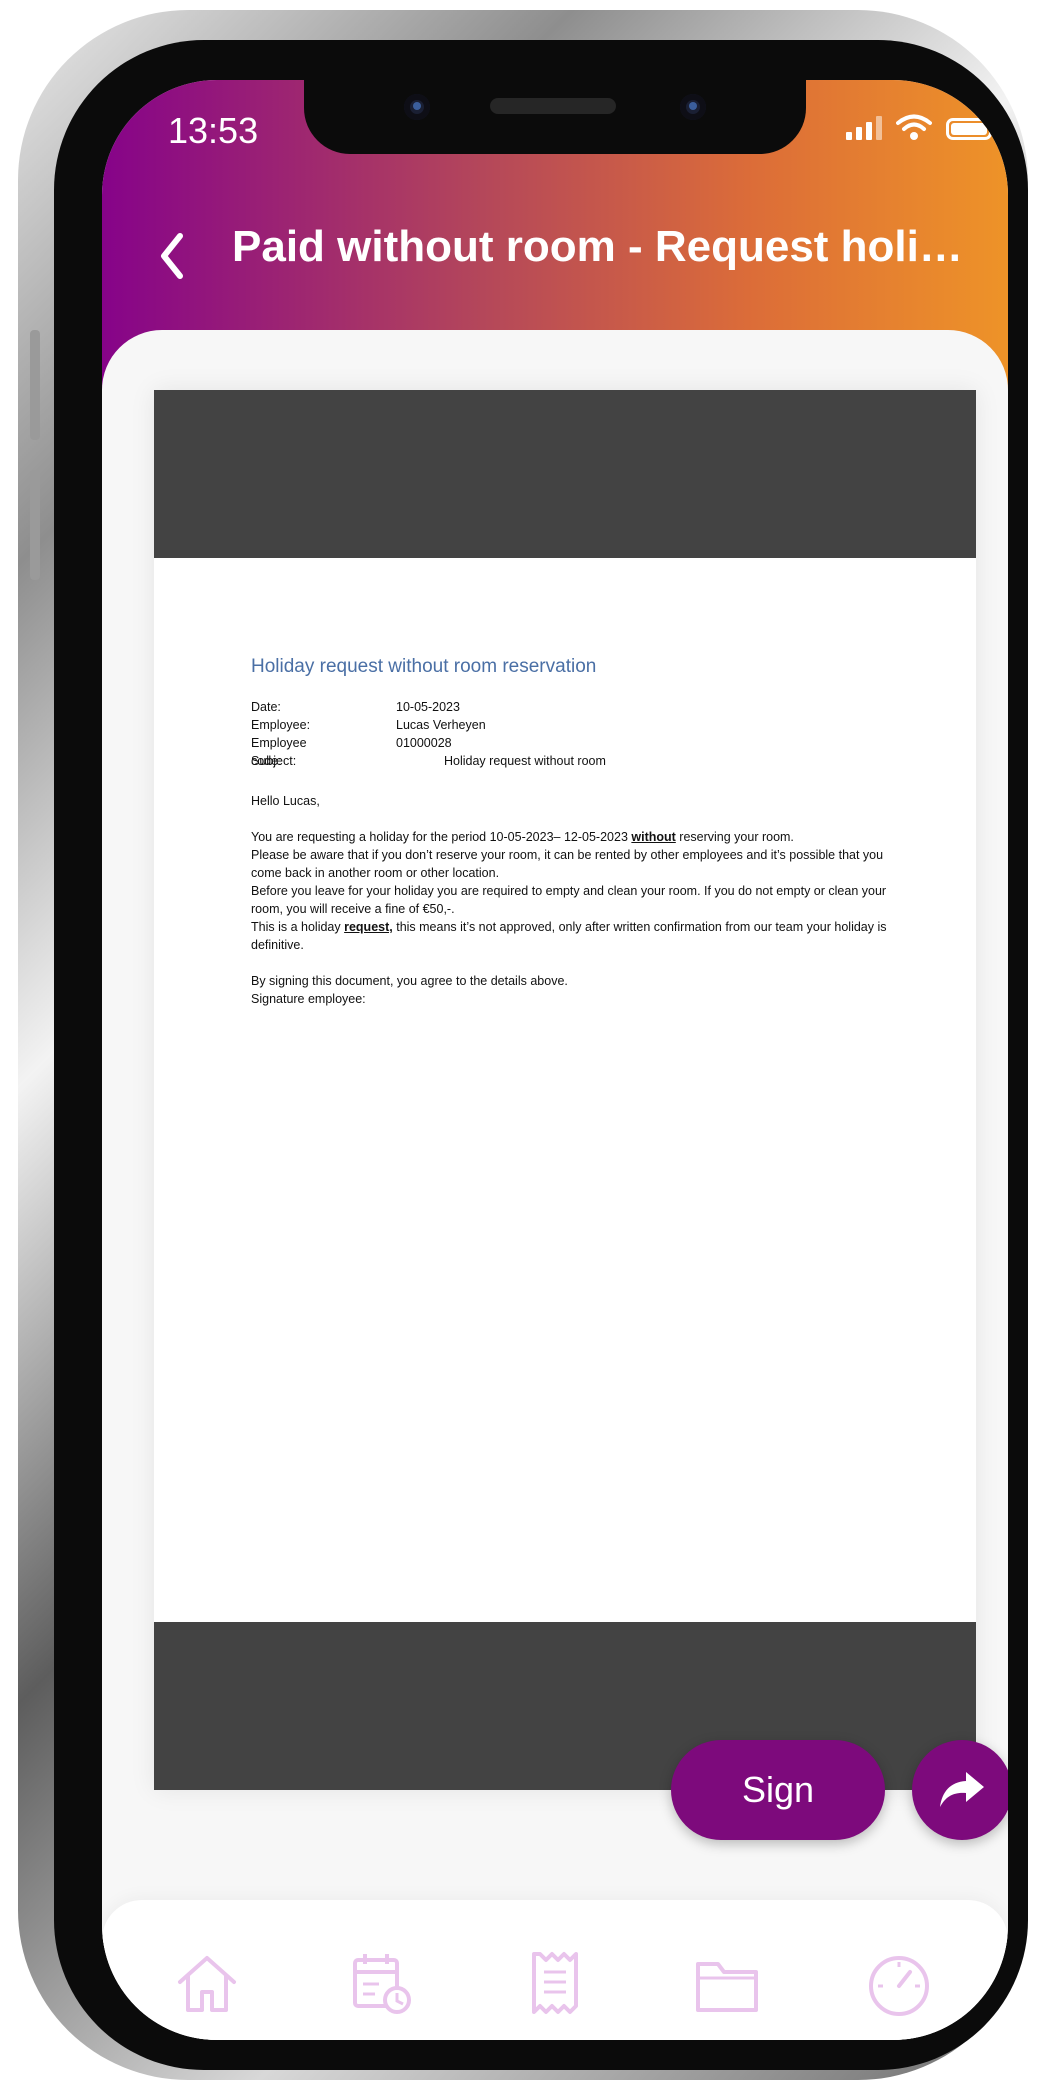  I want to click on share-button, so click(960, 1790).